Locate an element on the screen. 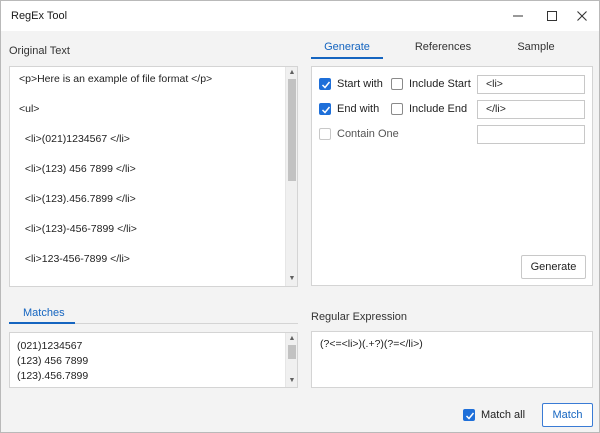 The image size is (600, 433). minimize-button is located at coordinates (518, 16).